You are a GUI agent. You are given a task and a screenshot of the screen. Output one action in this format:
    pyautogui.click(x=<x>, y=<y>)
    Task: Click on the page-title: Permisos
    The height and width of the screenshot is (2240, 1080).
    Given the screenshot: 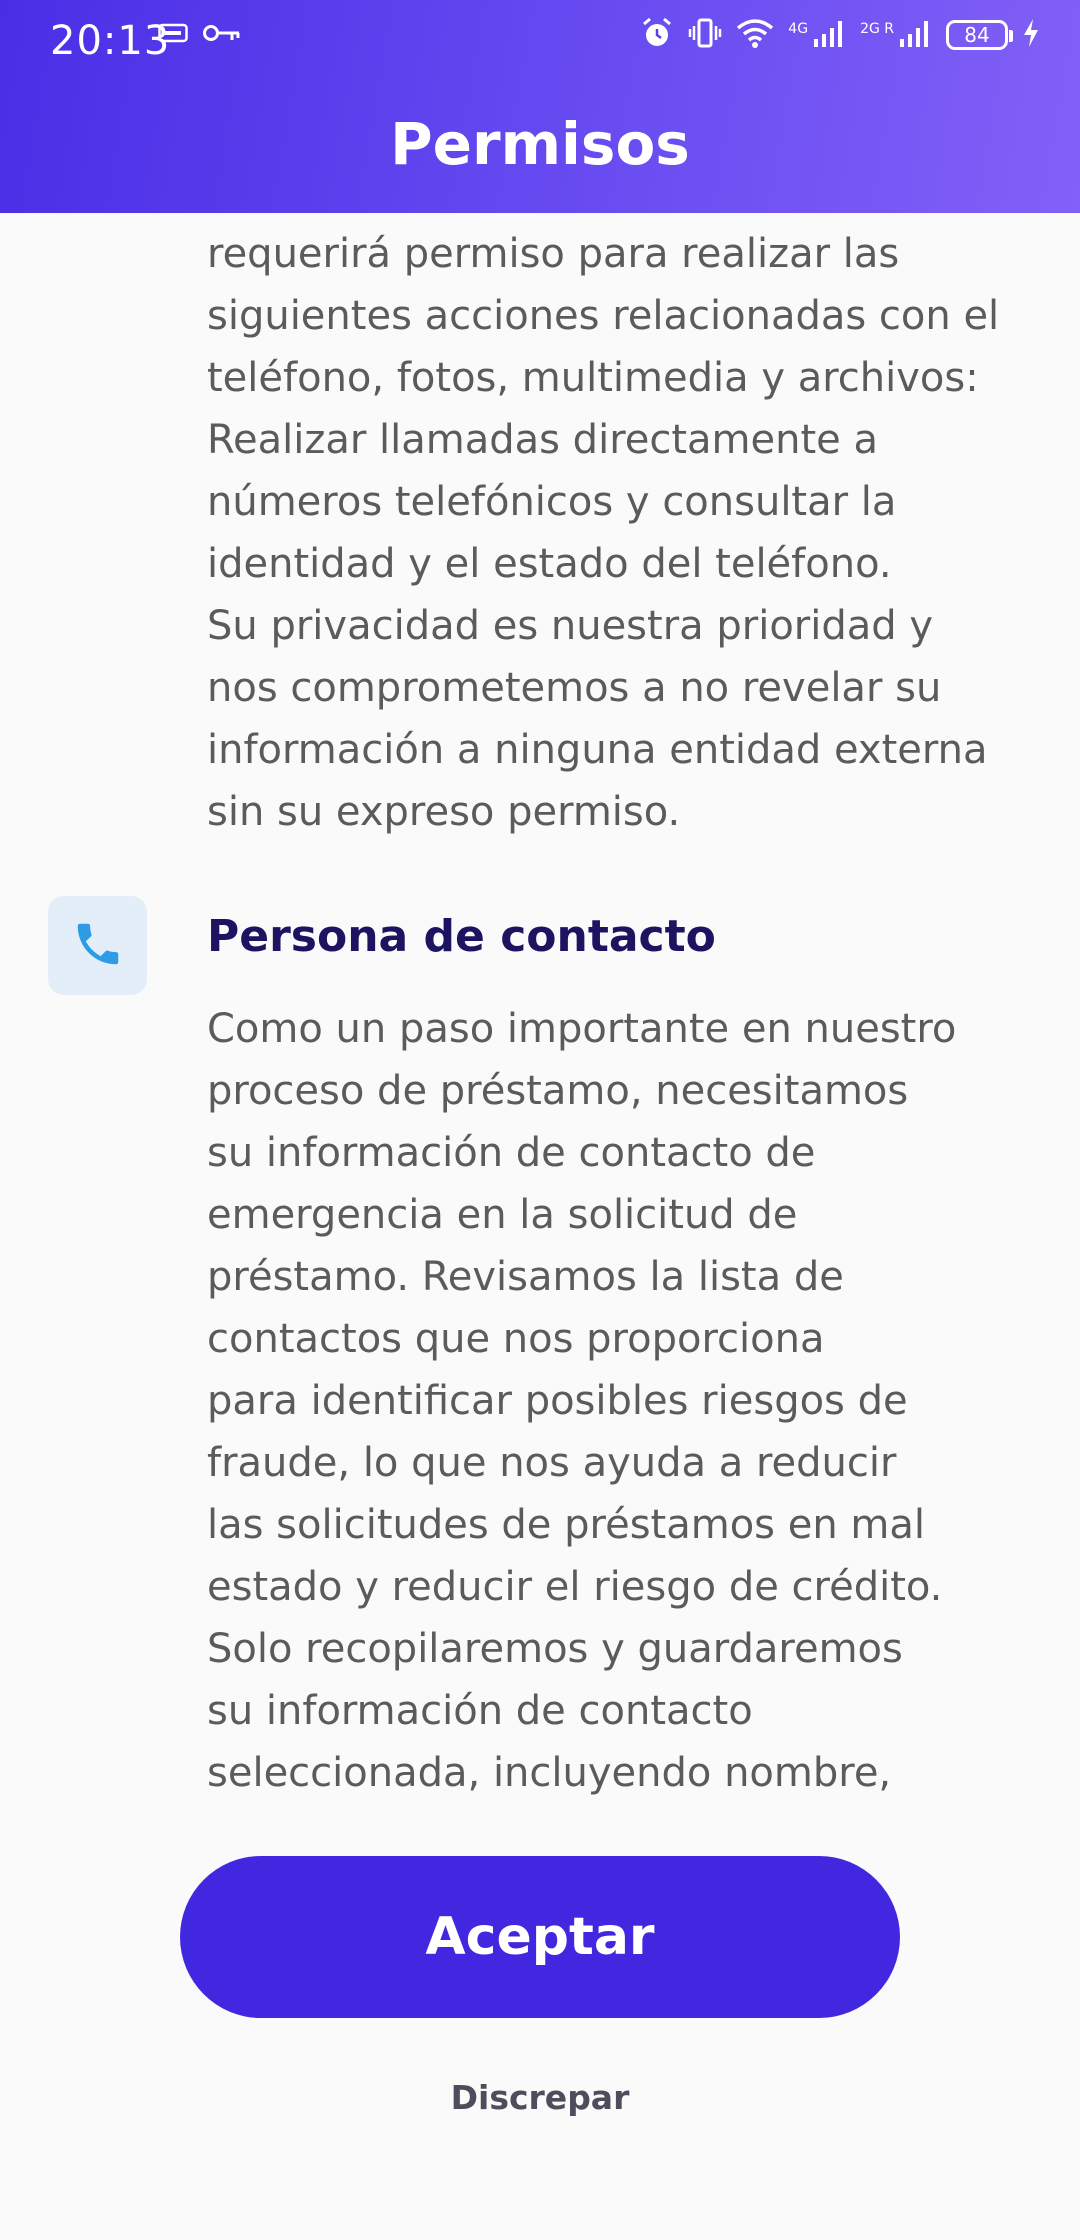 What is the action you would take?
    pyautogui.click(x=540, y=144)
    